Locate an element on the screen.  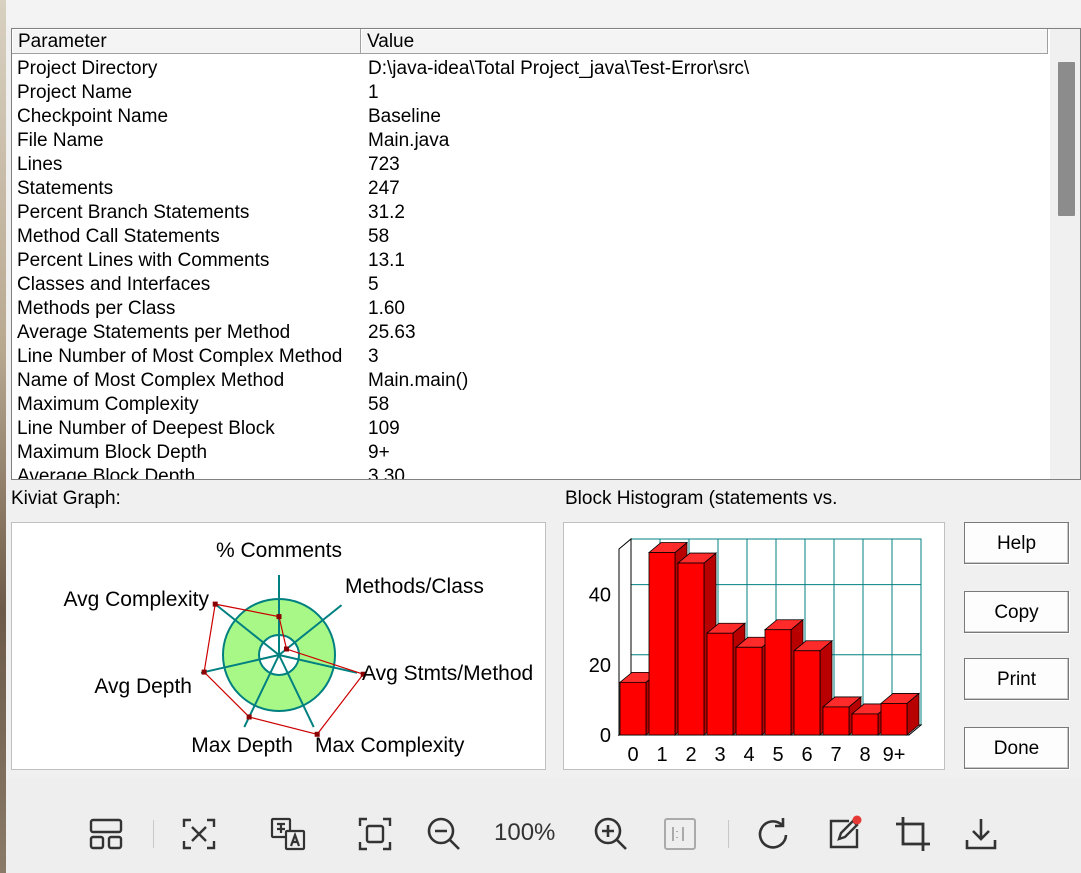
help-button: Help is located at coordinates (1016, 543).